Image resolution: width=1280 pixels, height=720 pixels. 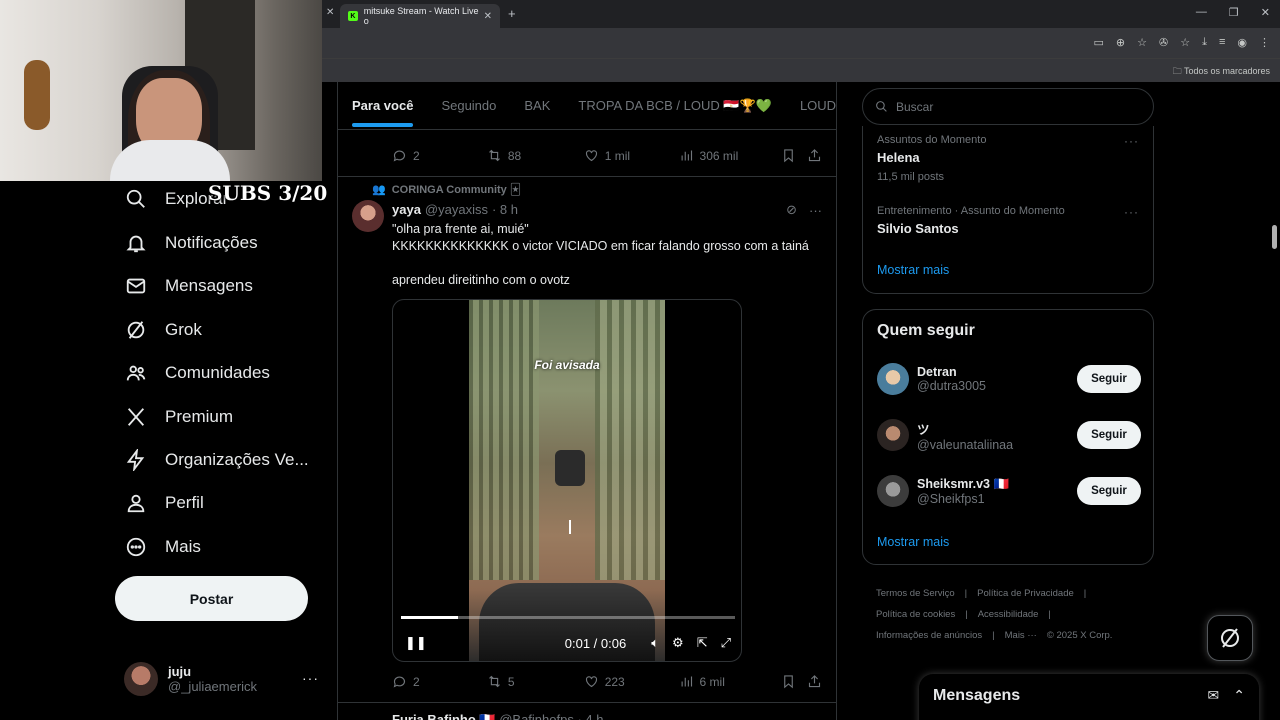 I want to click on video-caption: Foi avisada, so click(x=567, y=365).